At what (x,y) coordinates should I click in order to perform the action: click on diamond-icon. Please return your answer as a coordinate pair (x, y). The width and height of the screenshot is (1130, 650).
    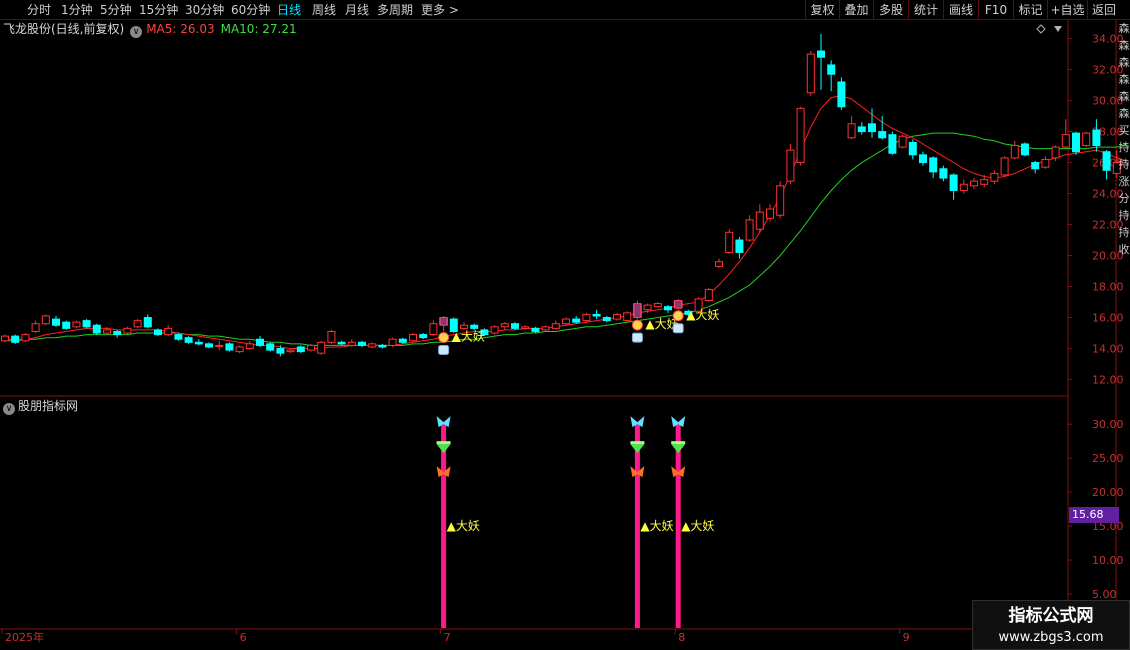
    Looking at the image, I should click on (1041, 29).